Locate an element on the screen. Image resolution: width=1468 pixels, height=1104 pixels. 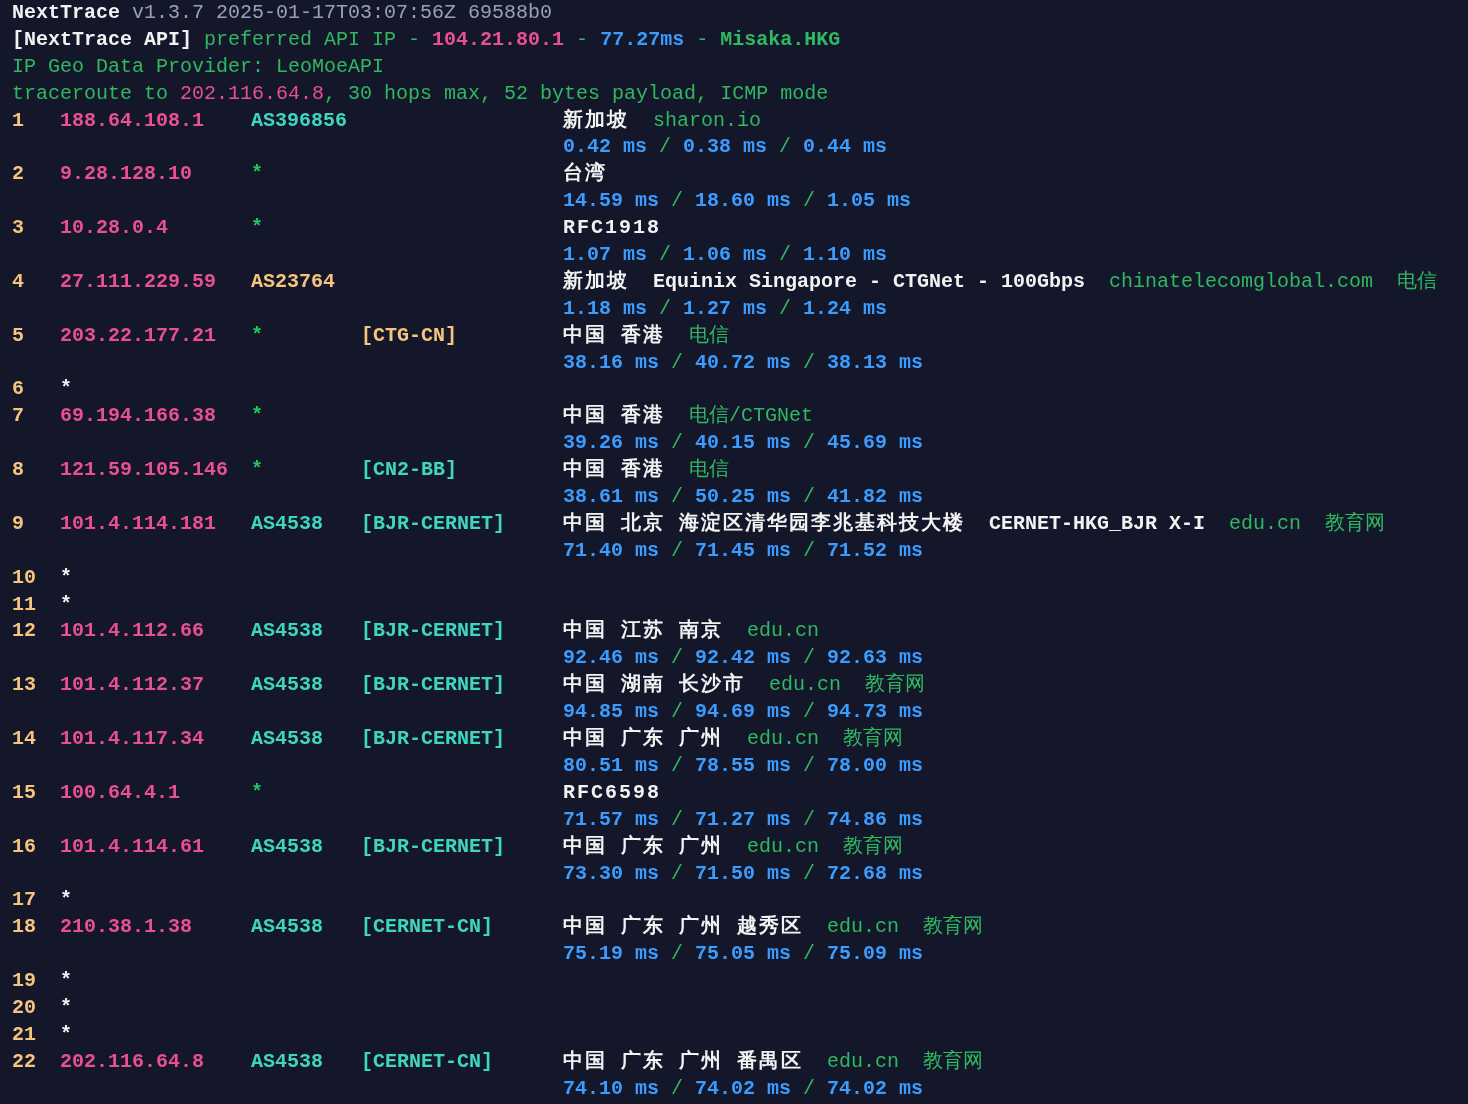
hop-number: 10 is located at coordinates (24, 577).